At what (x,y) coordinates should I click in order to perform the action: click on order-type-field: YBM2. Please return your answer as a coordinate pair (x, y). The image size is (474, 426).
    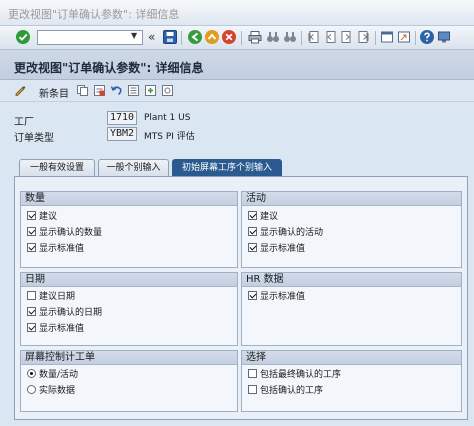
    Looking at the image, I should click on (122, 134).